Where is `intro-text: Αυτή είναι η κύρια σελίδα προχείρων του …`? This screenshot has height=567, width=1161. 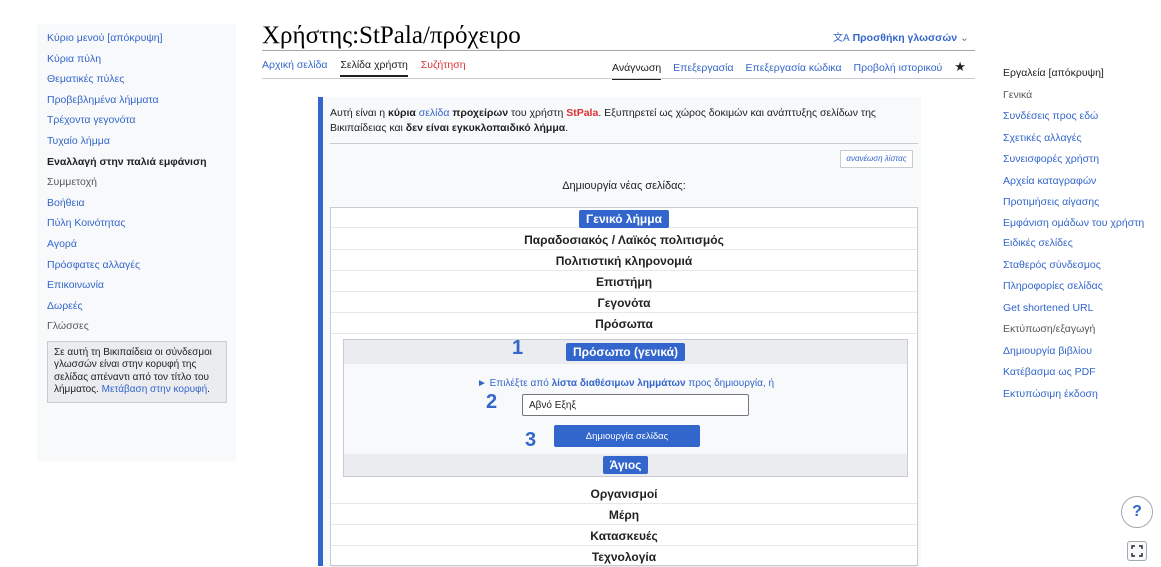 intro-text: Αυτή είναι η κύρια σελίδα προχείρων του … is located at coordinates (622, 121).